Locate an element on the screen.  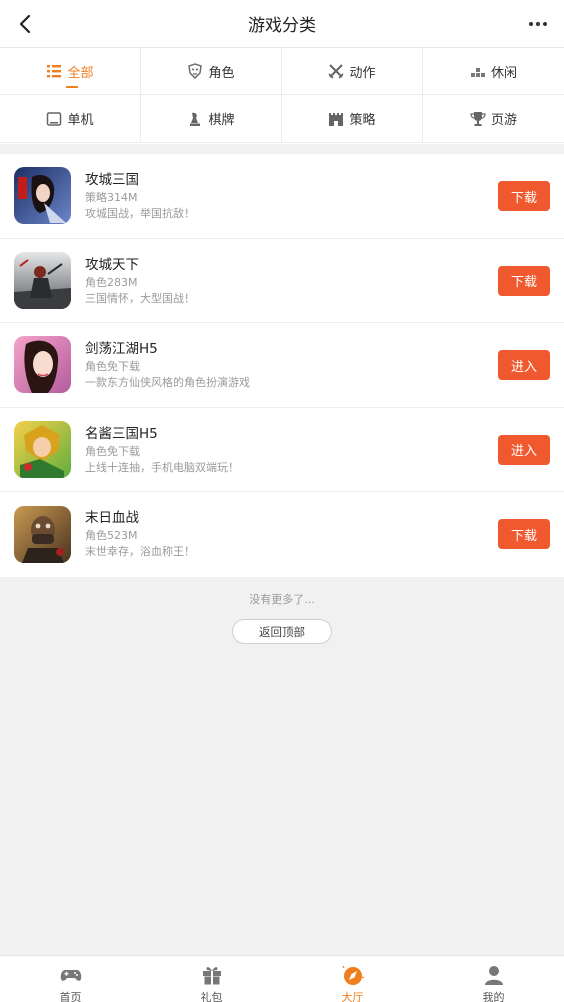
list-icon is located at coordinates (54, 71).